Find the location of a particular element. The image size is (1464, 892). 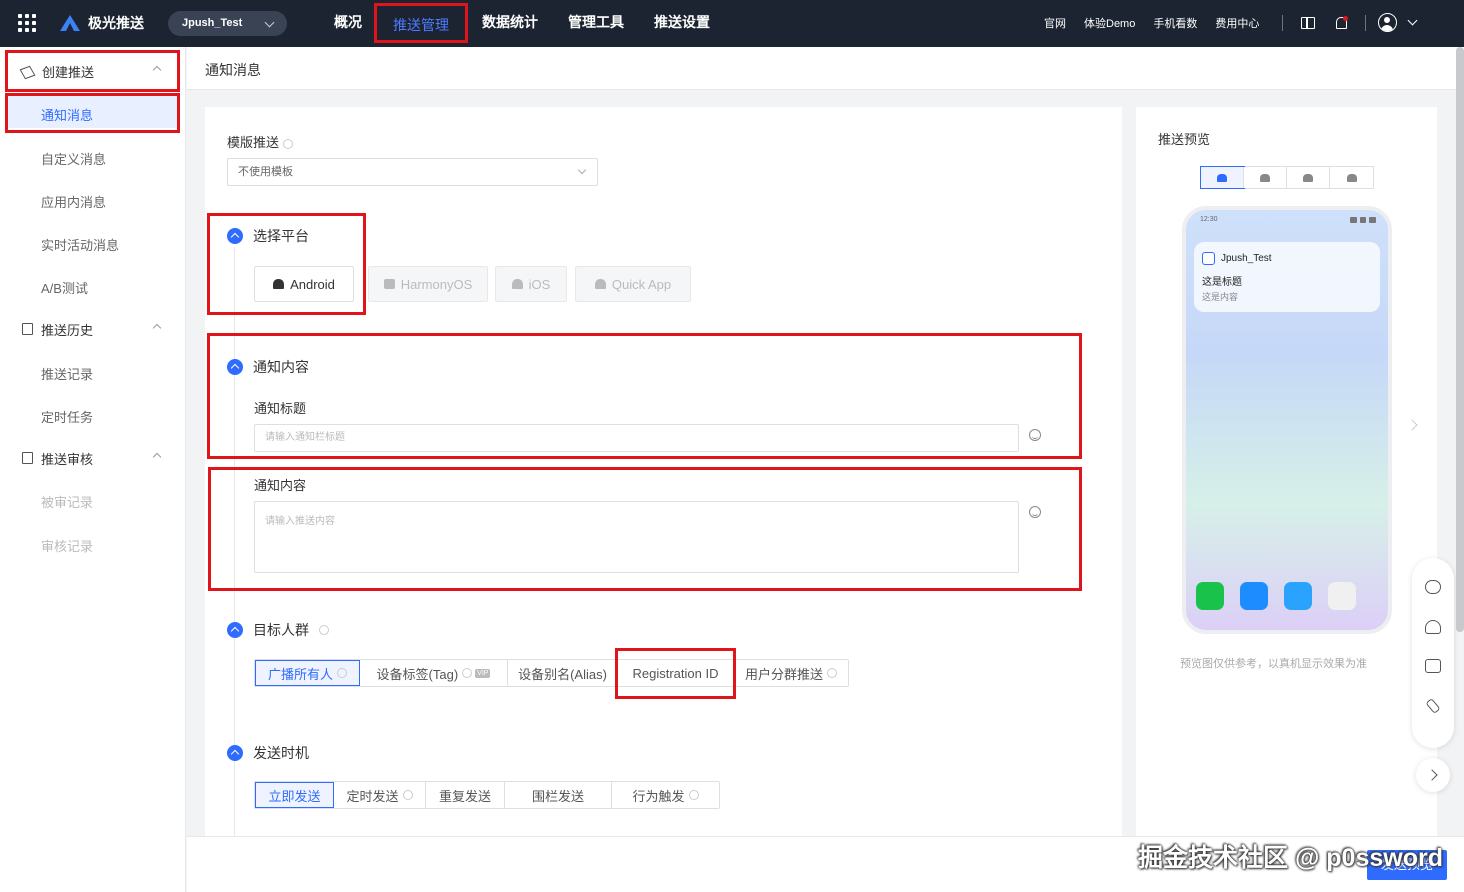

section-platform: 选择平台 is located at coordinates (268, 236).